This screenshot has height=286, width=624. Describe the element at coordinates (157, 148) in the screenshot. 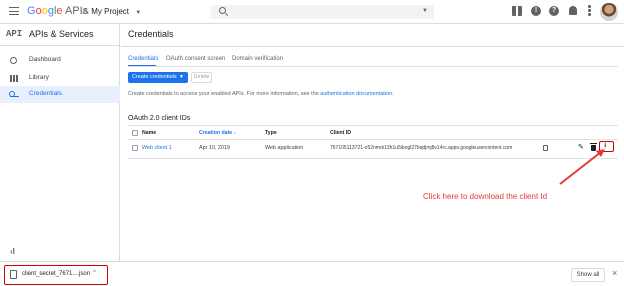

I see `client-name-link: Web client 1` at that location.